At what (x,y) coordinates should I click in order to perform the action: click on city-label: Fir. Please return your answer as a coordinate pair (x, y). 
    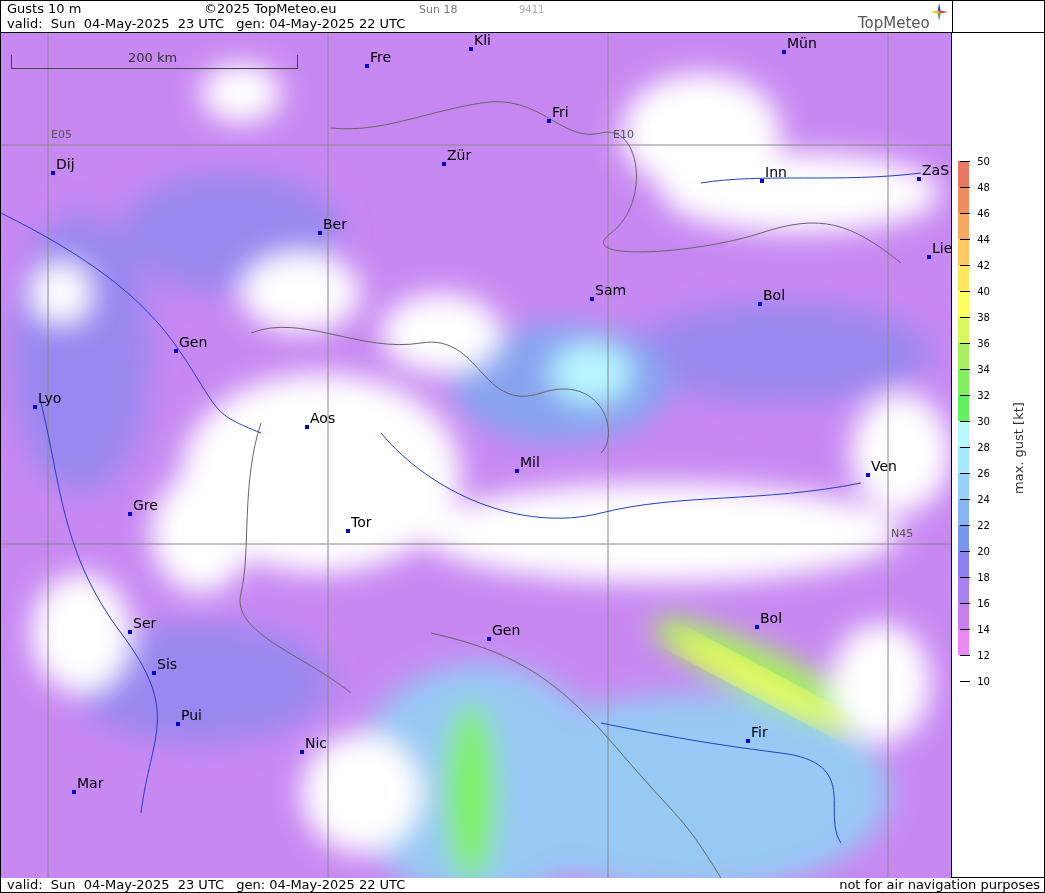
    Looking at the image, I should click on (759, 732).